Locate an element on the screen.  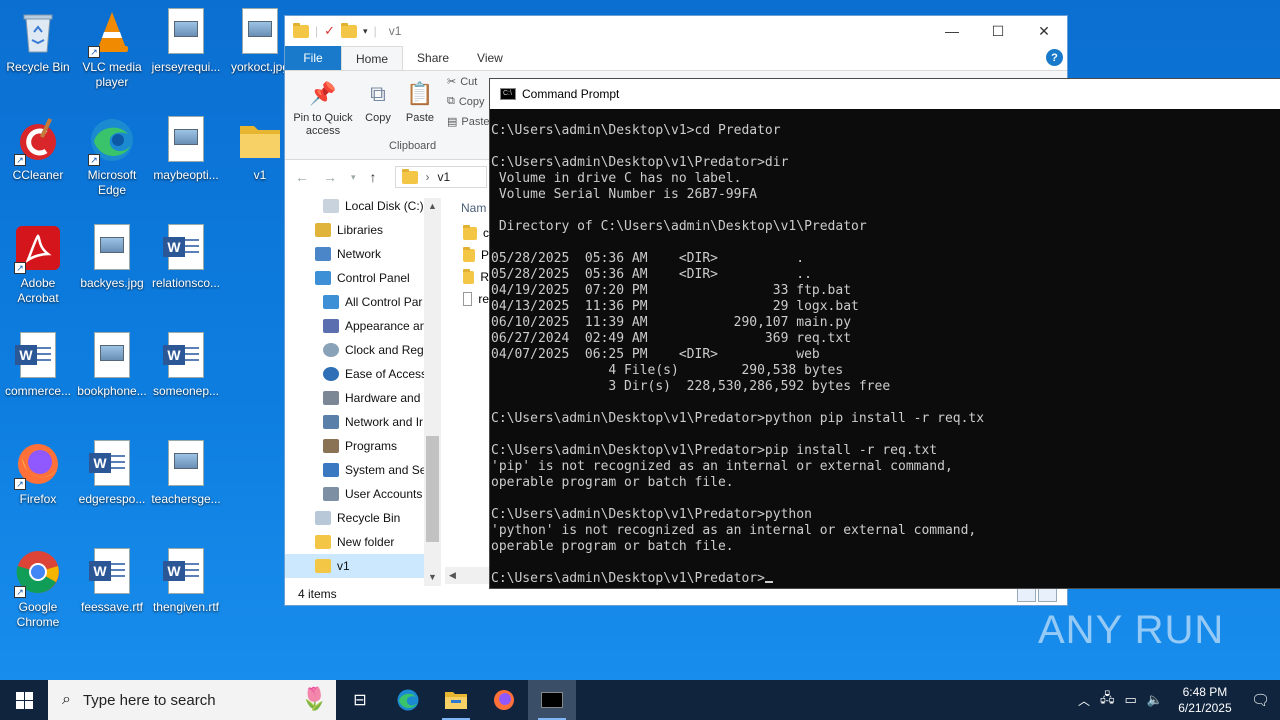
nav-item-clock-region: Clock and Regi is located at coordinates (363, 350).